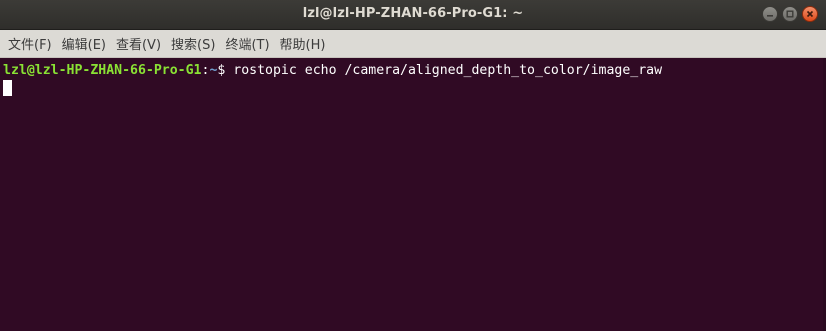 The height and width of the screenshot is (331, 826). I want to click on window-controls, so click(790, 15).